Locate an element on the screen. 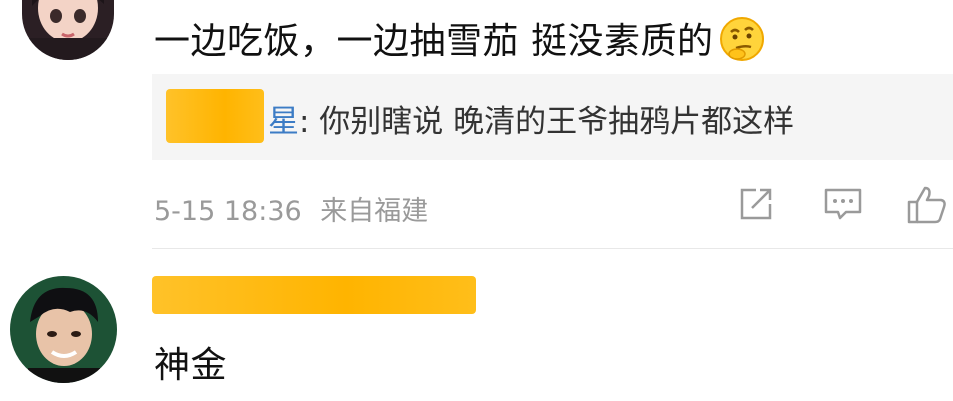  divider is located at coordinates (552, 248).